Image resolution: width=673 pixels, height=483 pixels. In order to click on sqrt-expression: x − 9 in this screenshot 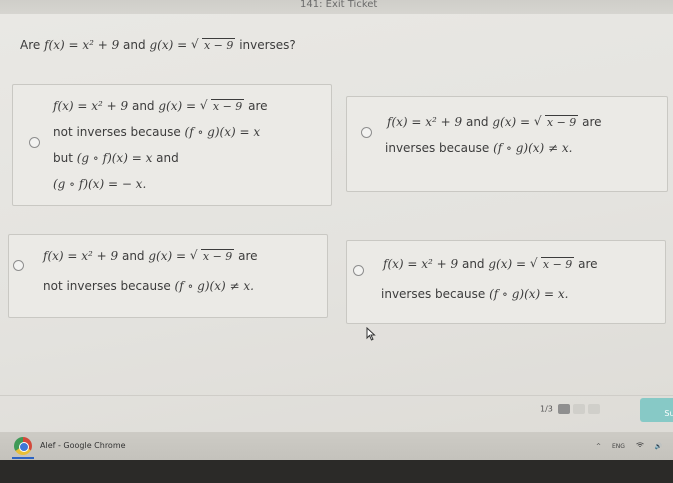, I will do `click(213, 44)`.